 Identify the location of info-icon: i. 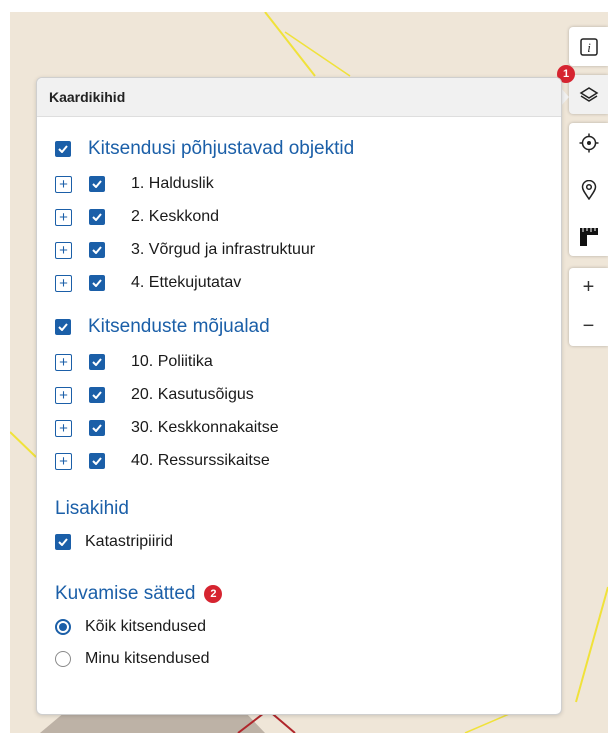
(588, 46).